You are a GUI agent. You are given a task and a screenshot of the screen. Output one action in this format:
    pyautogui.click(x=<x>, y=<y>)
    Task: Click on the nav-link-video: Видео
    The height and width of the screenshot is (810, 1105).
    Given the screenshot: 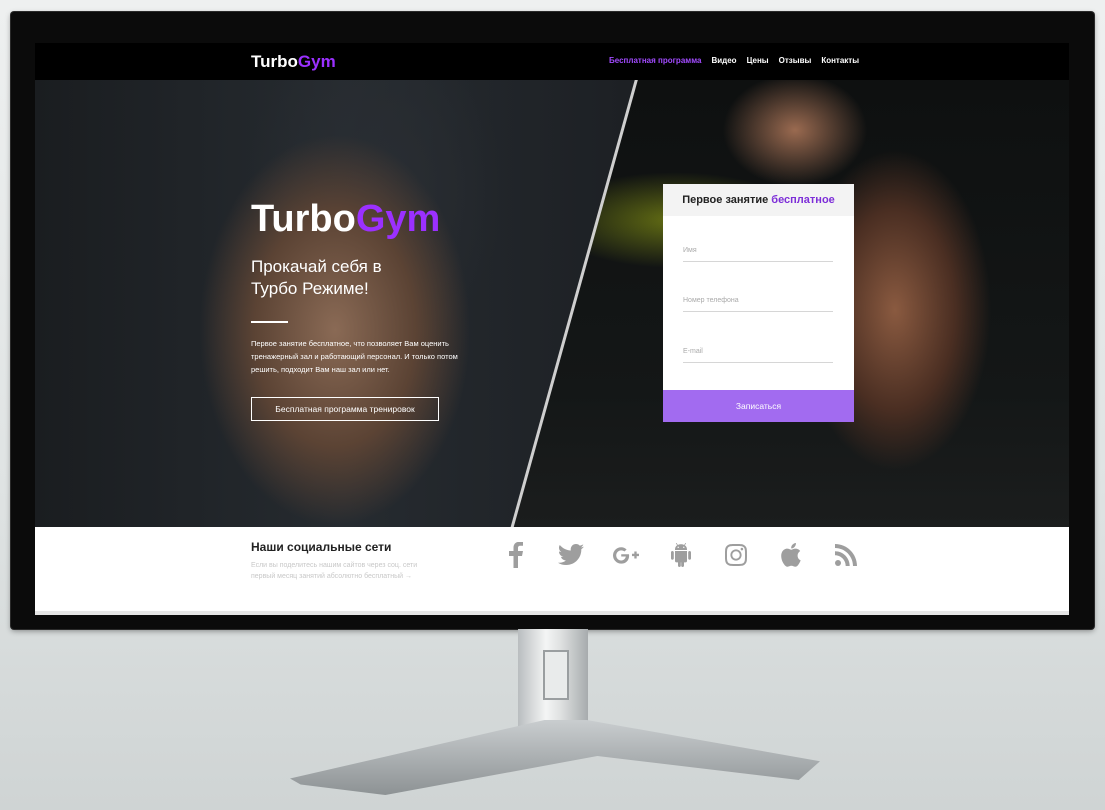 What is the action you would take?
    pyautogui.click(x=723, y=60)
    